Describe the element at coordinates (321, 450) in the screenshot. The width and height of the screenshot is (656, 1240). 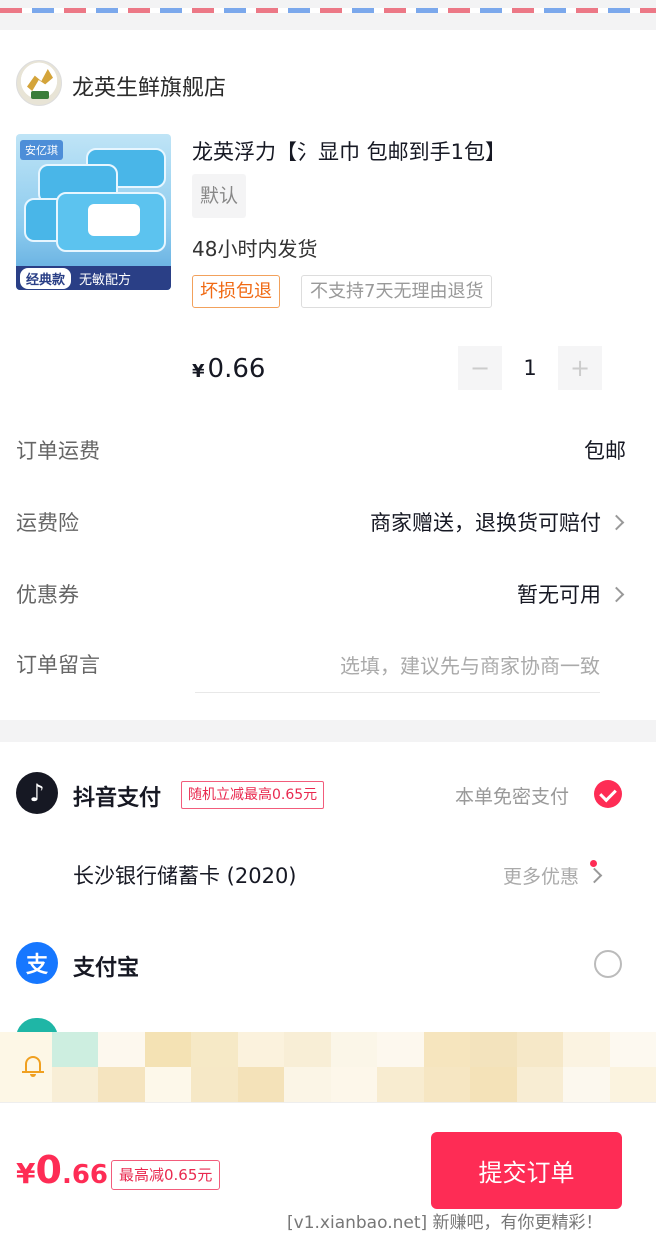
I see `freight-row: 订单运费 包邮` at that location.